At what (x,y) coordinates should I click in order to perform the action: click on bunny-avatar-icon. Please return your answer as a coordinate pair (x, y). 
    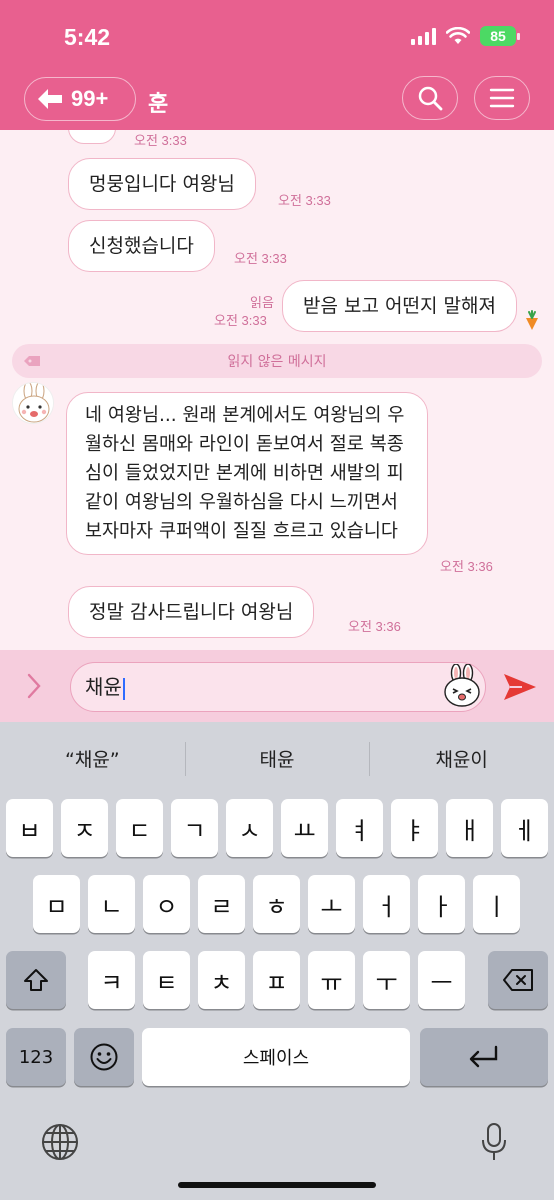
    Looking at the image, I should click on (33, 403).